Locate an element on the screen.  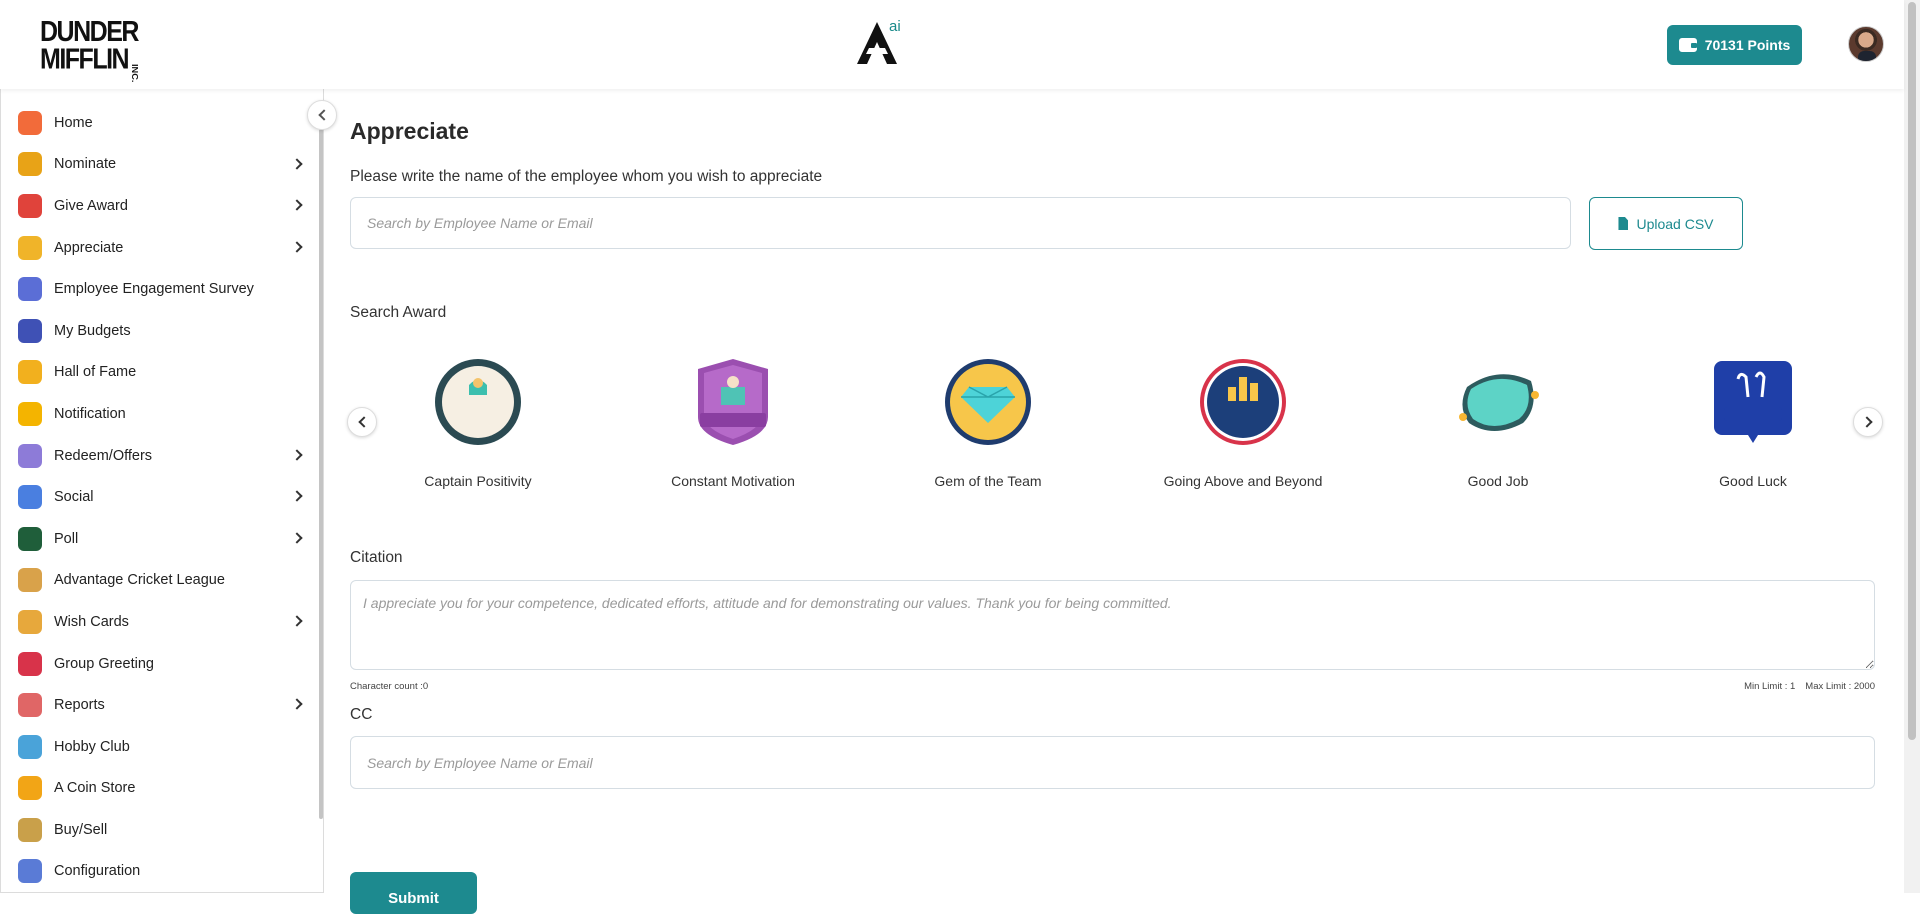
points-button: 70131 Points is located at coordinates (1734, 45).